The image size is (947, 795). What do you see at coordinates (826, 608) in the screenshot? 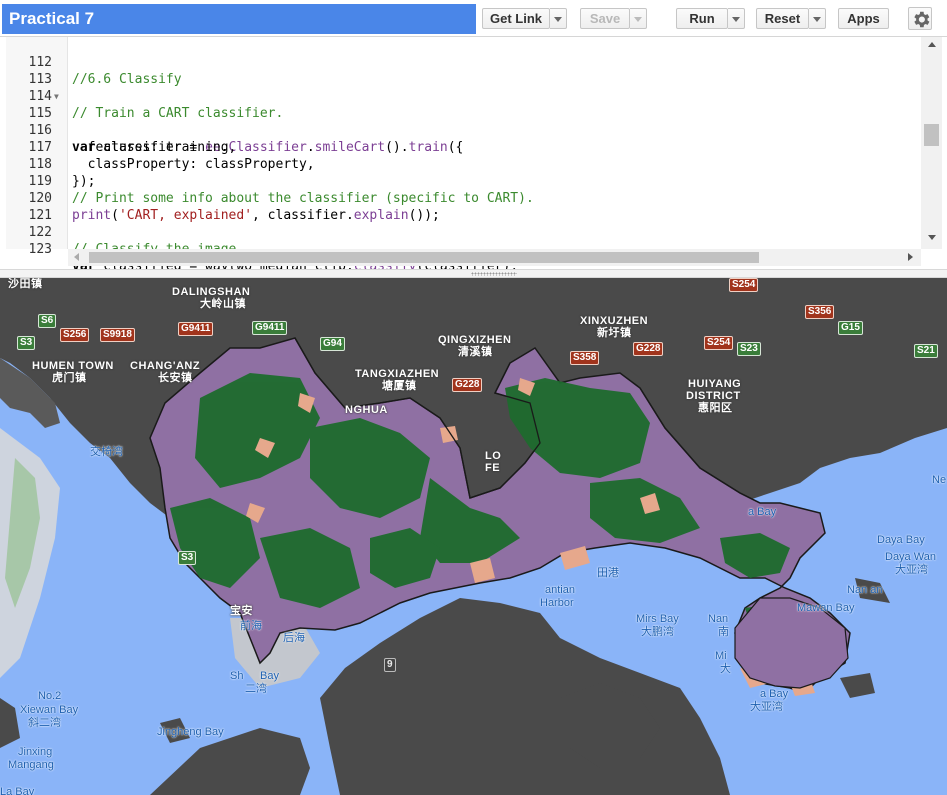
I see `label-mawan-bay: Mawan Bay` at bounding box center [826, 608].